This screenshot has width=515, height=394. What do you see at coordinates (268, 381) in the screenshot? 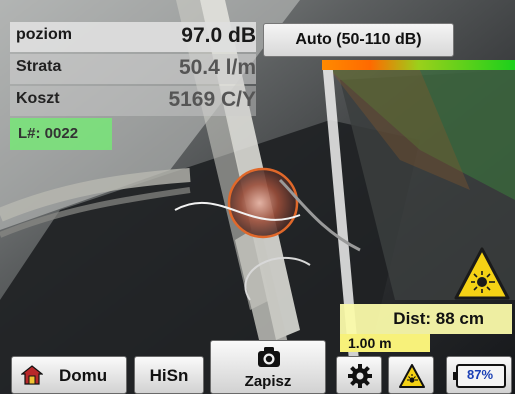
I see `save-label: Zapisz` at bounding box center [268, 381].